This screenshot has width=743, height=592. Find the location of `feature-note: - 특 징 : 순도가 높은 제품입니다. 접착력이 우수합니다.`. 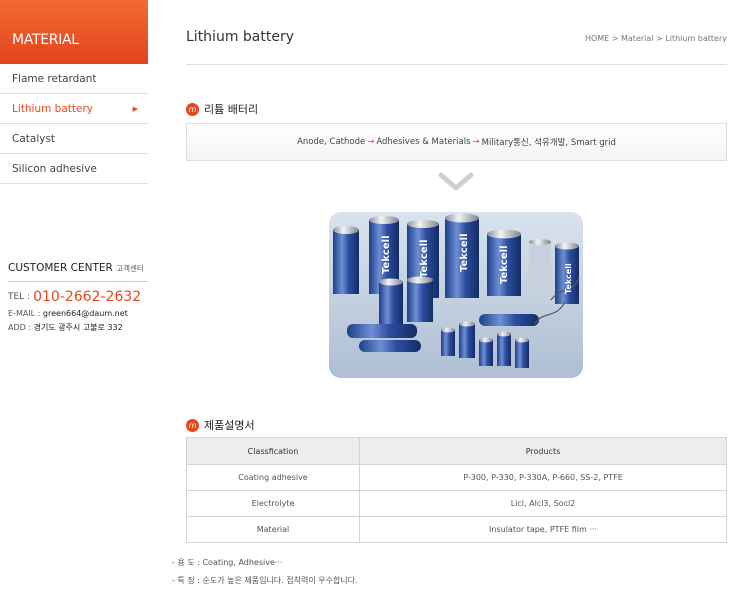

feature-note: - 특 징 : 순도가 높은 제품입니다. 접착력이 우수합니다. is located at coordinates (265, 580).